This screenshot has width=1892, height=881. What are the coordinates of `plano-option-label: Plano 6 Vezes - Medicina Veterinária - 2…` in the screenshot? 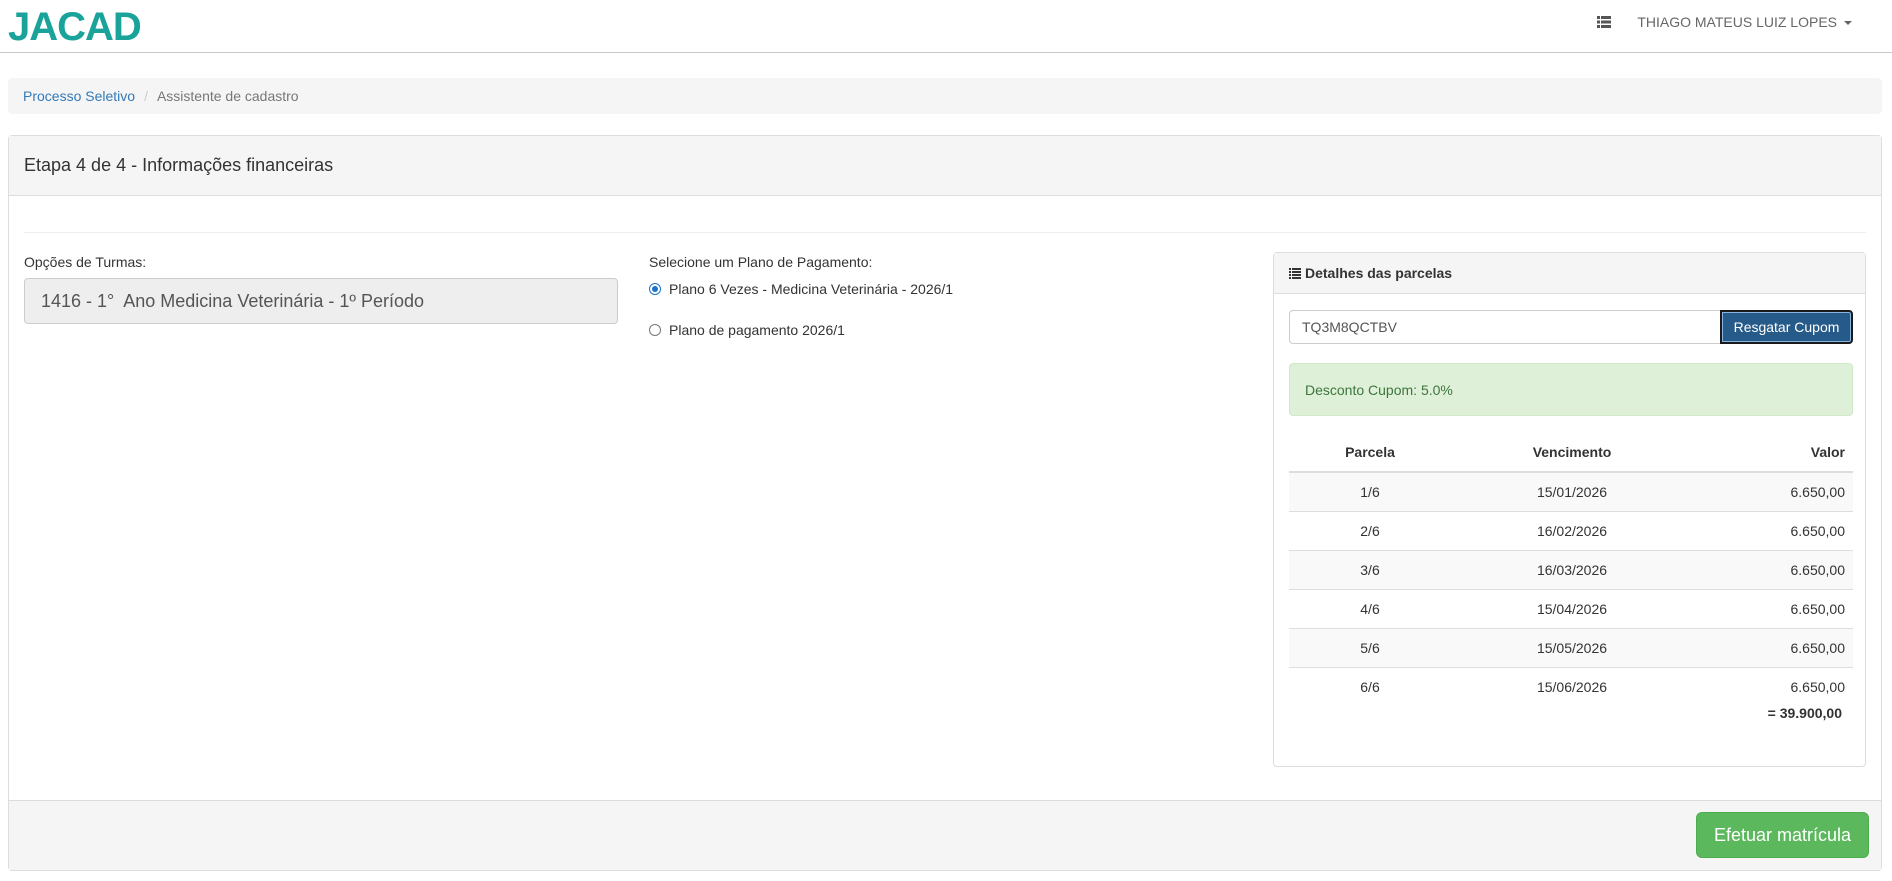 It's located at (811, 289).